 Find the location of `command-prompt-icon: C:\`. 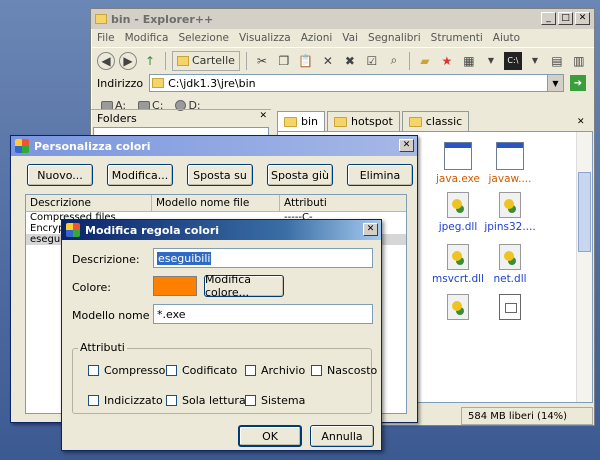

command-prompt-icon: C:\ is located at coordinates (512, 60).